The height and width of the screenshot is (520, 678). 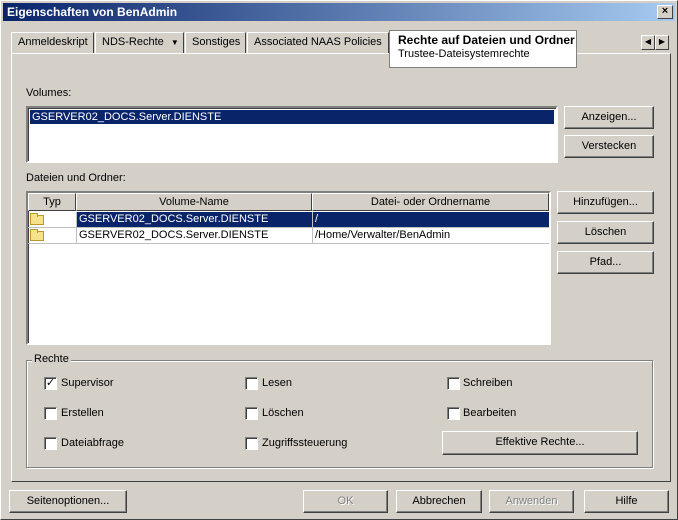 I want to click on column-header-file-name: Datei- oder Ordnername, so click(x=430, y=202).